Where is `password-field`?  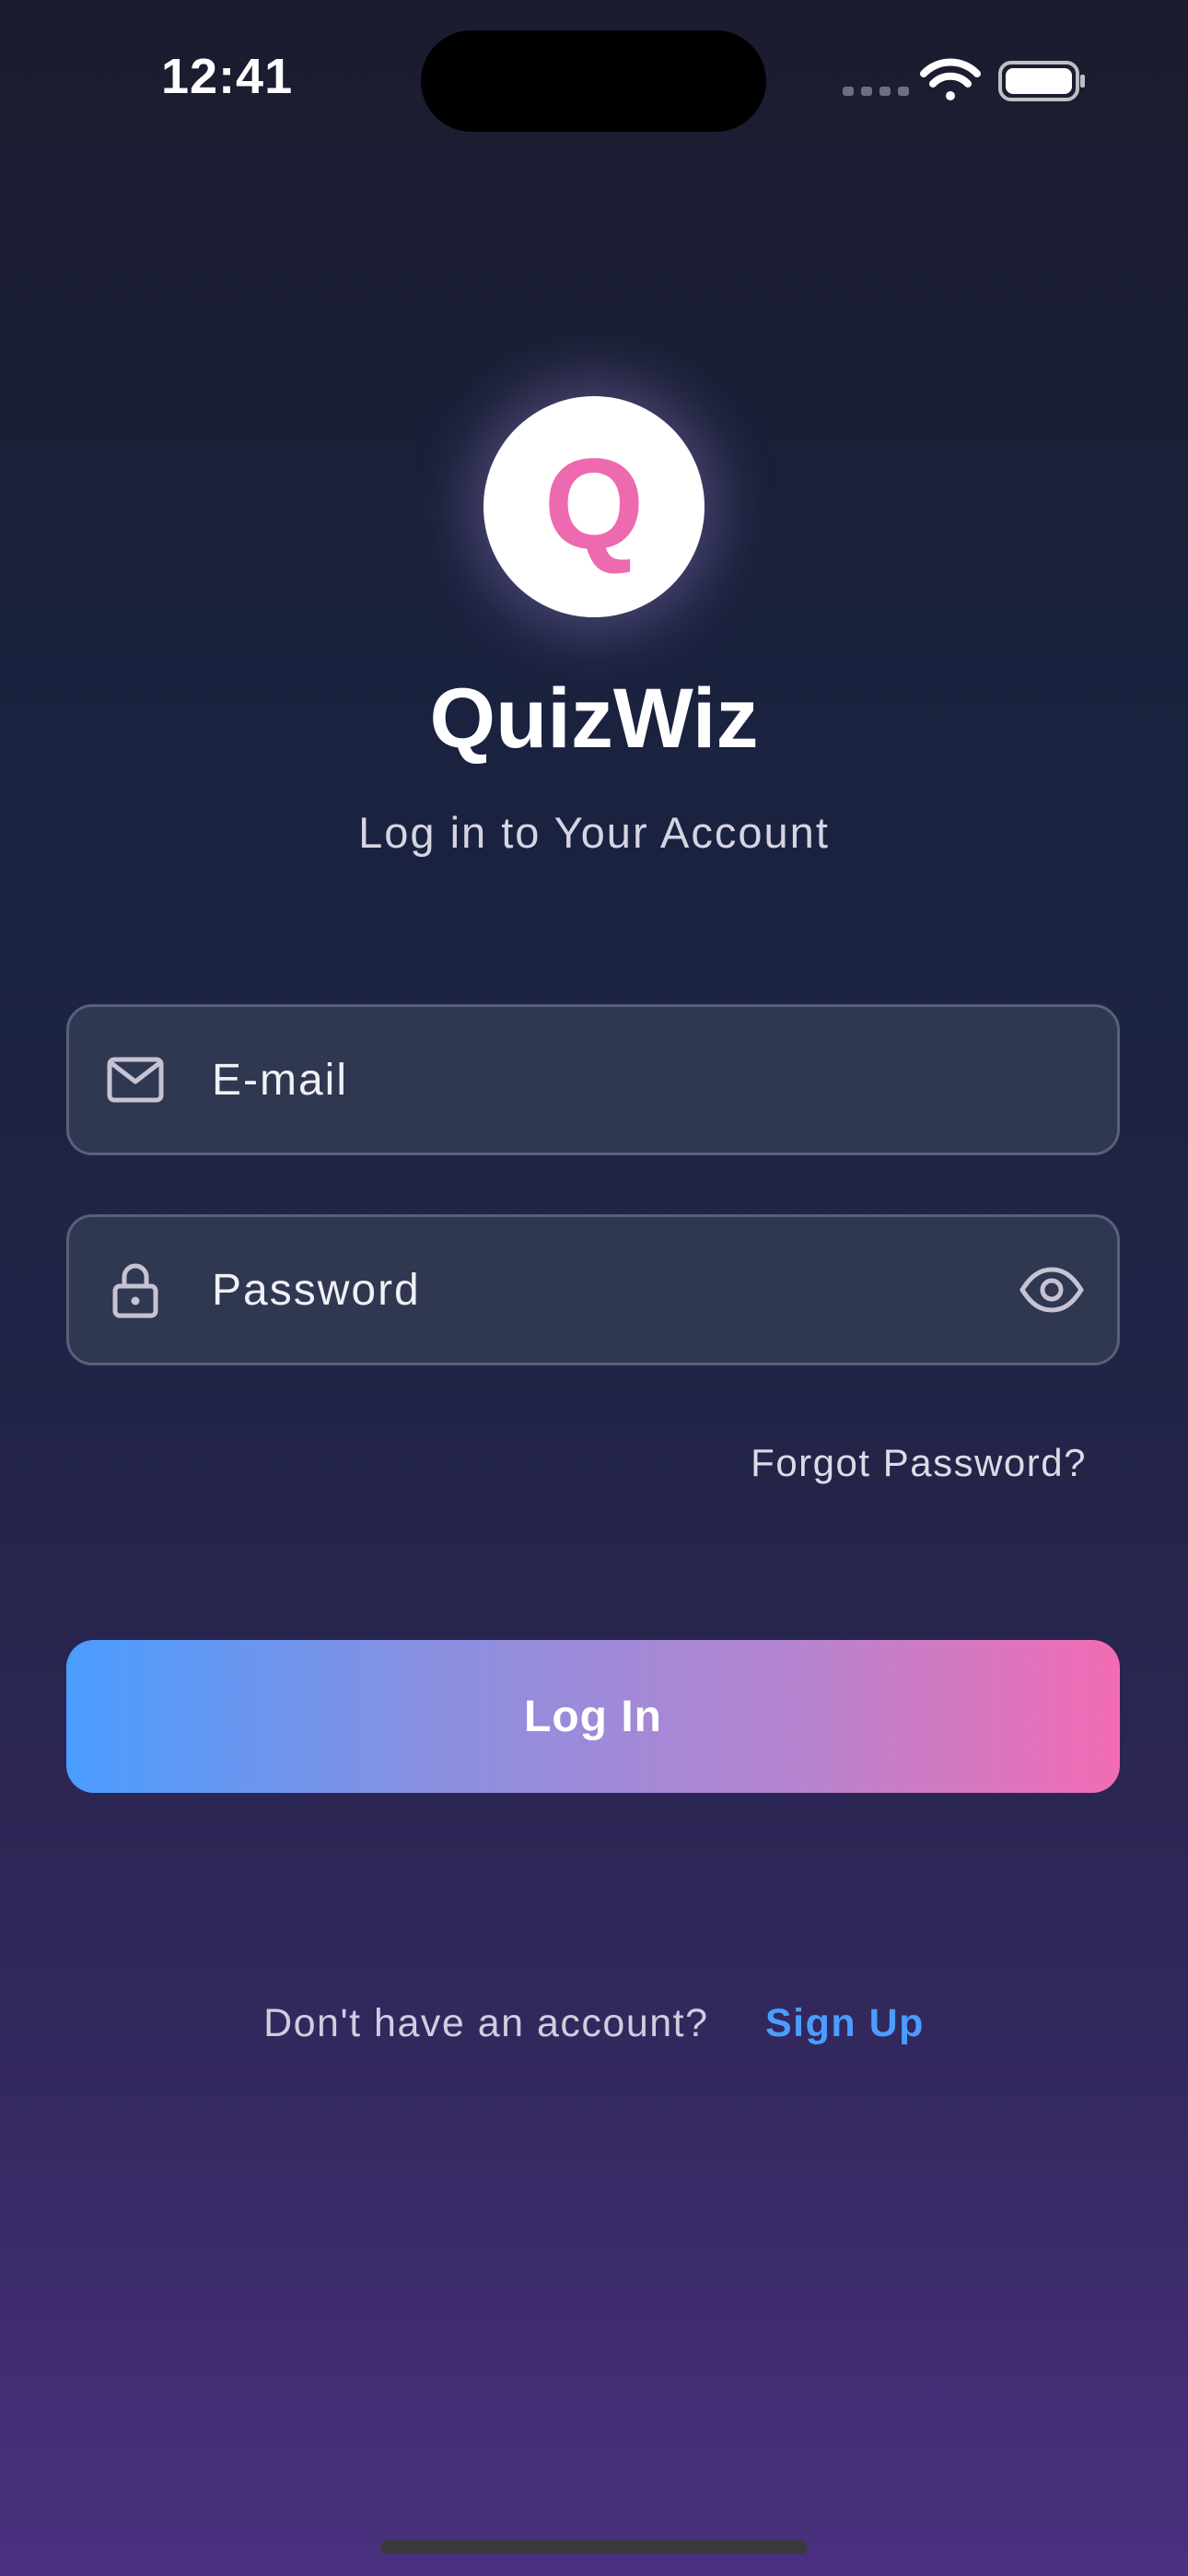 password-field is located at coordinates (593, 1289).